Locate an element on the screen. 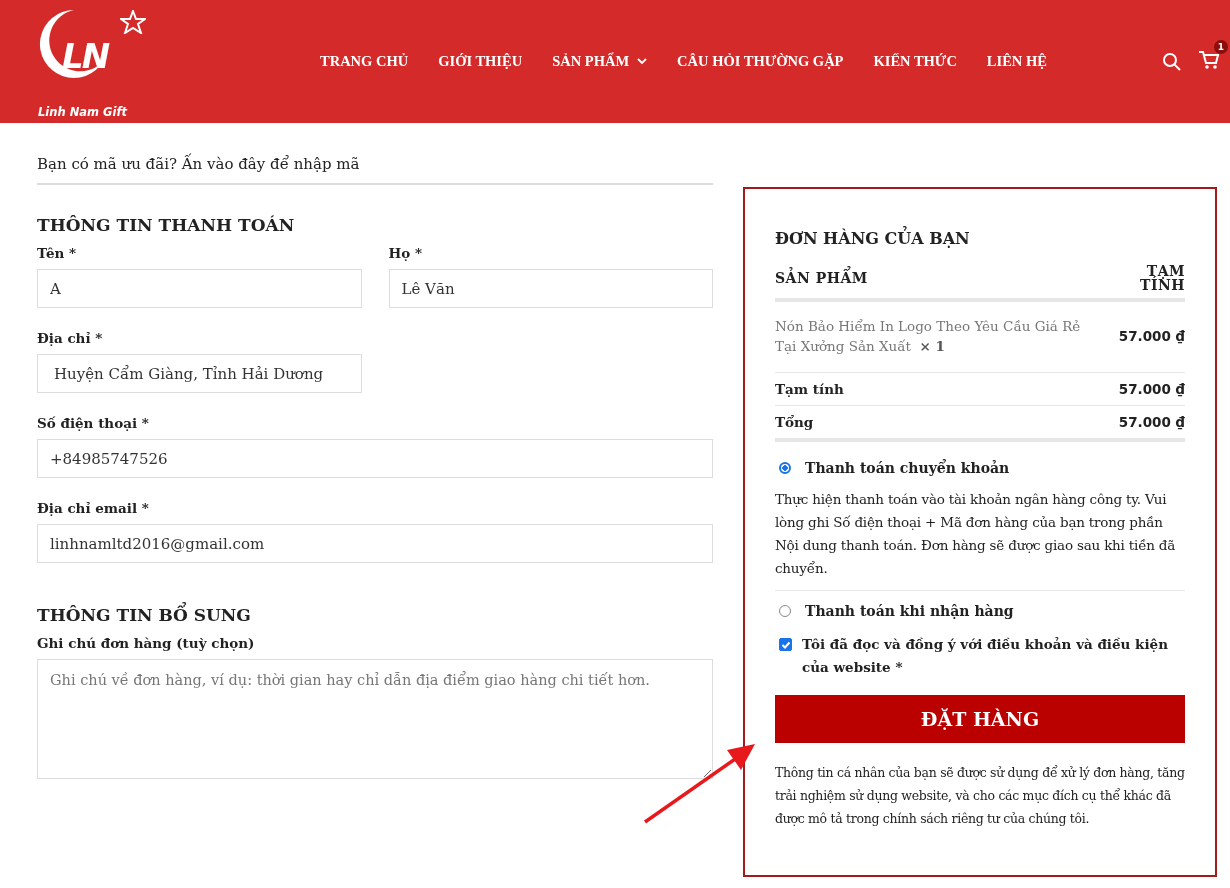  nav-link: KIẾN THỨC is located at coordinates (915, 61).